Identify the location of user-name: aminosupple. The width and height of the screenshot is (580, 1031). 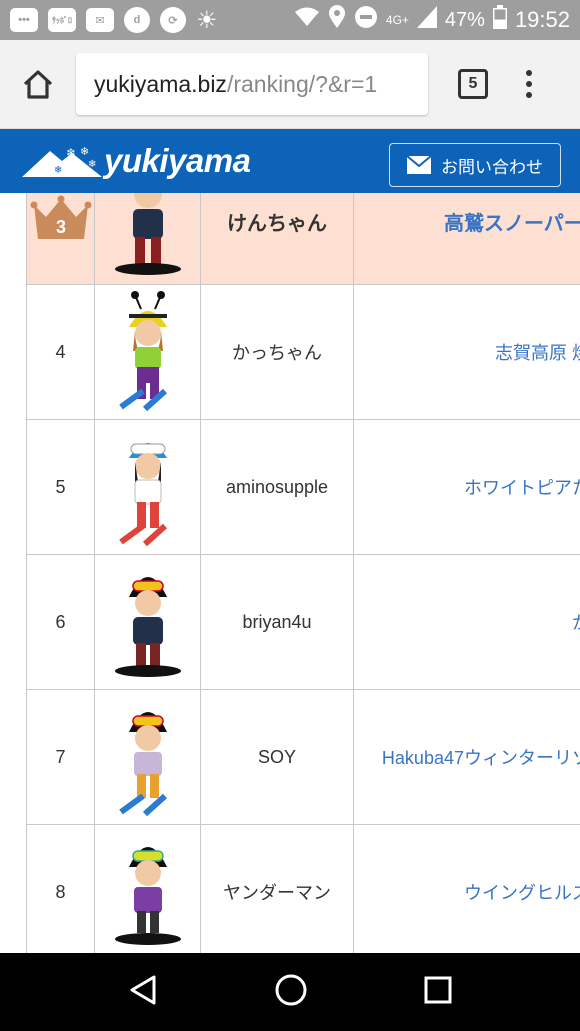
(277, 487).